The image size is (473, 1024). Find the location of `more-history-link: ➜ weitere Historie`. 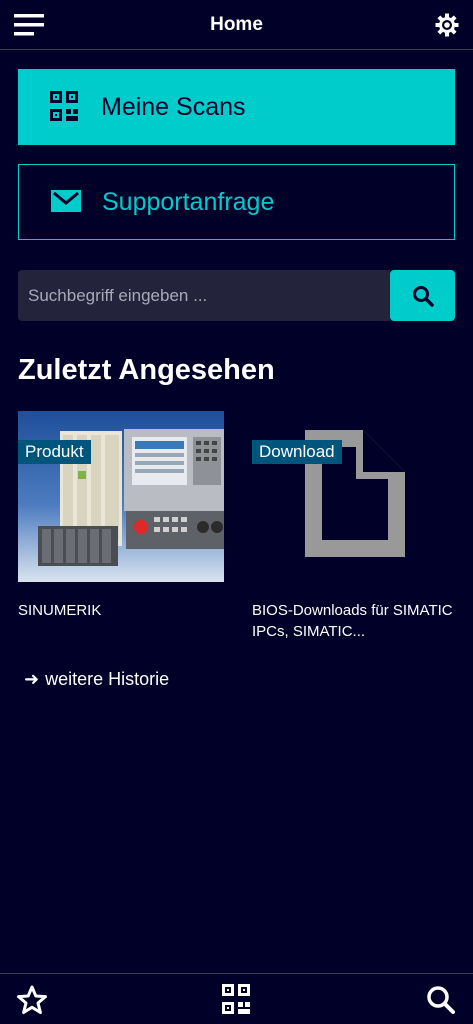

more-history-link: ➜ weitere Historie is located at coordinates (96, 679).